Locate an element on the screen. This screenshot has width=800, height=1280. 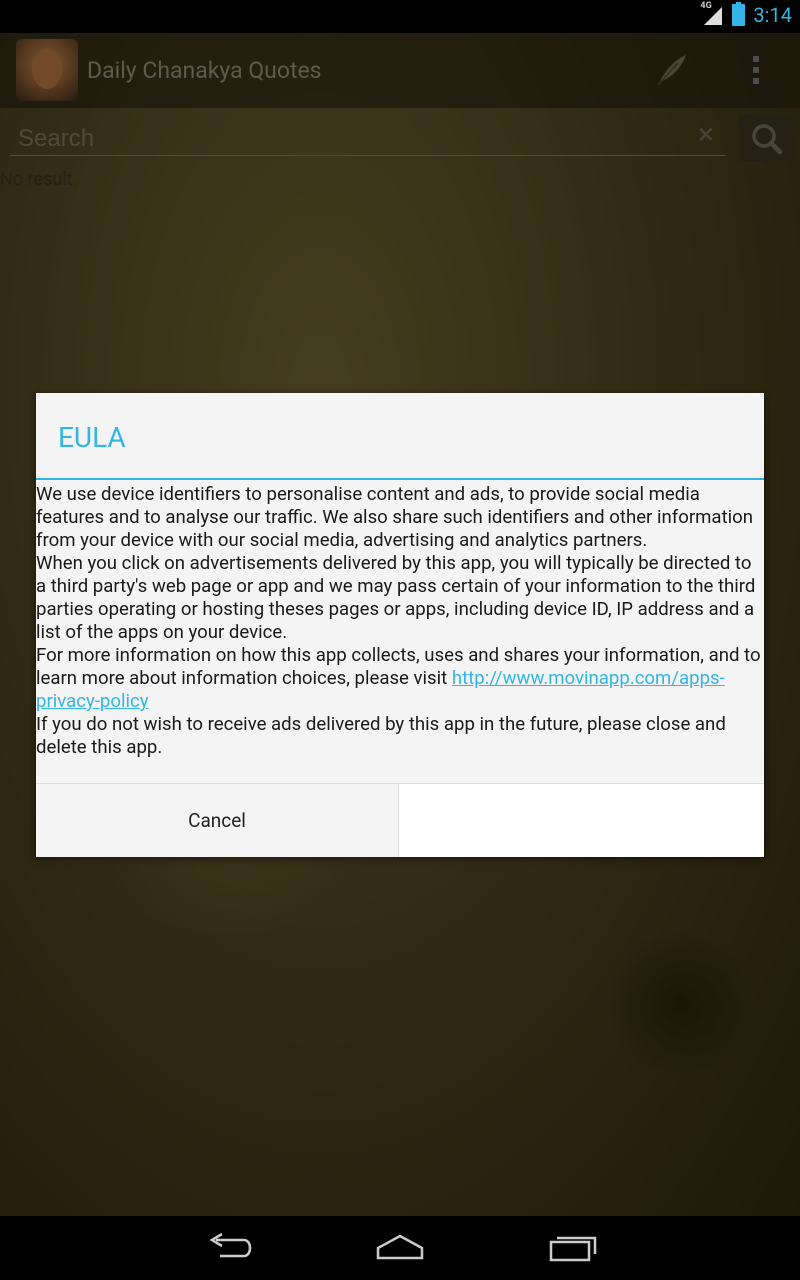
status-icons: 4G 3:14 is located at coordinates (746, 14).